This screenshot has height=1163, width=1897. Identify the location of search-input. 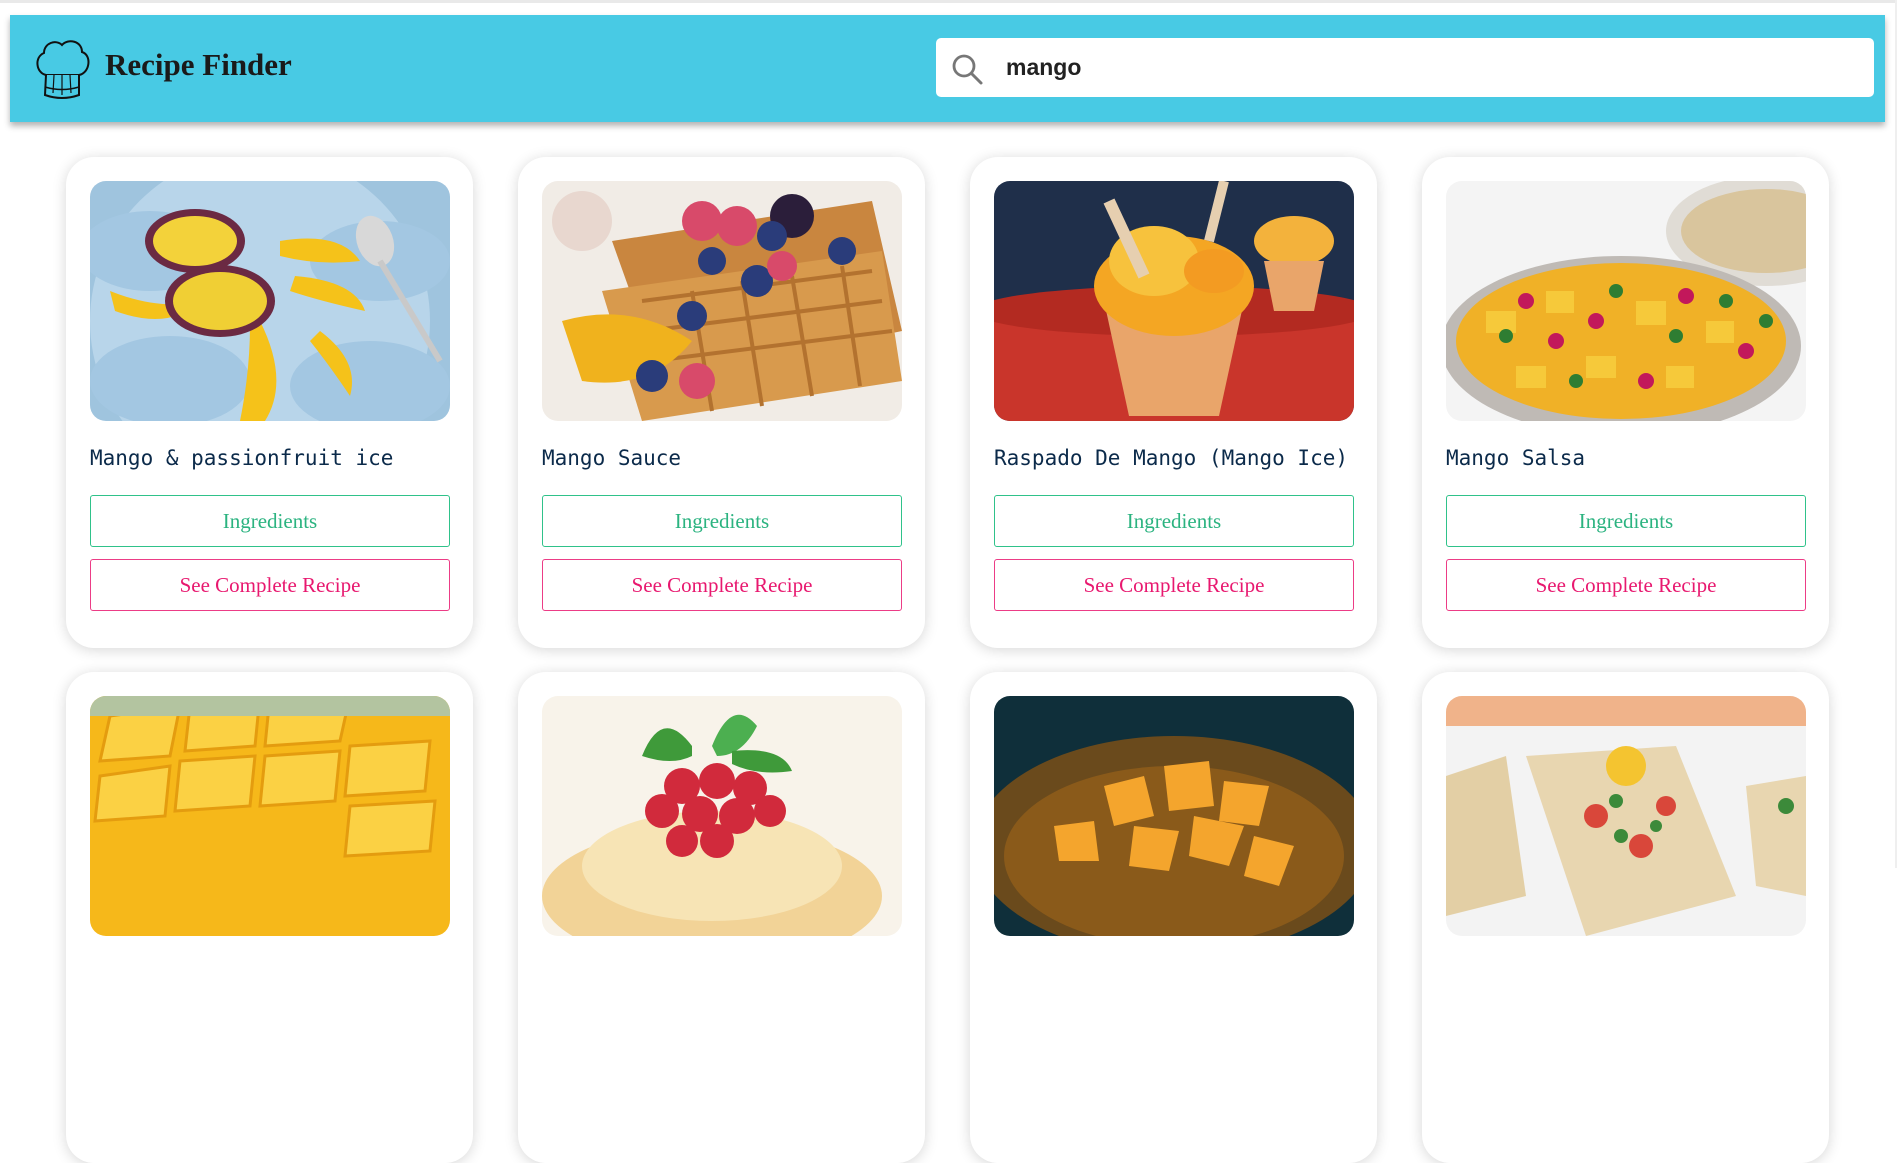
(1426, 67).